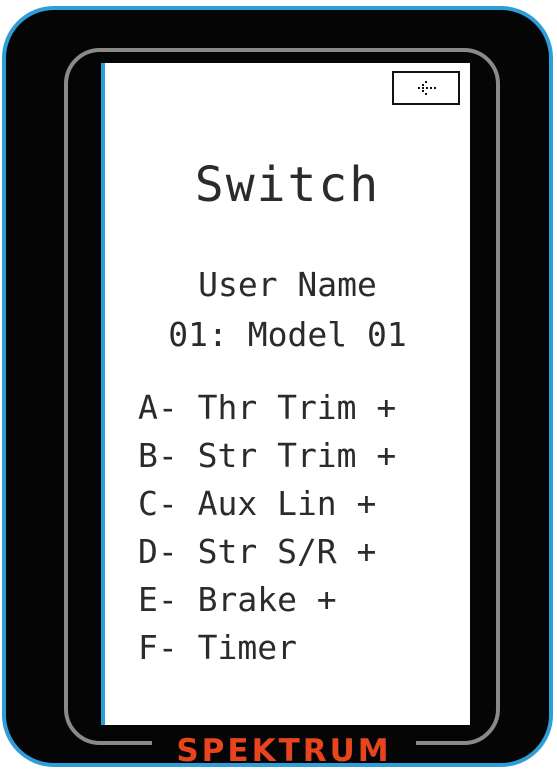 This screenshot has height=769, width=557. I want to click on switch-item-b: B- Str Trim +, so click(298, 458).